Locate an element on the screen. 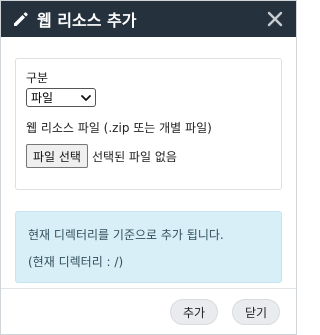 This screenshot has width=320, height=335. choose-file-button: 파일 선택 is located at coordinates (57, 156).